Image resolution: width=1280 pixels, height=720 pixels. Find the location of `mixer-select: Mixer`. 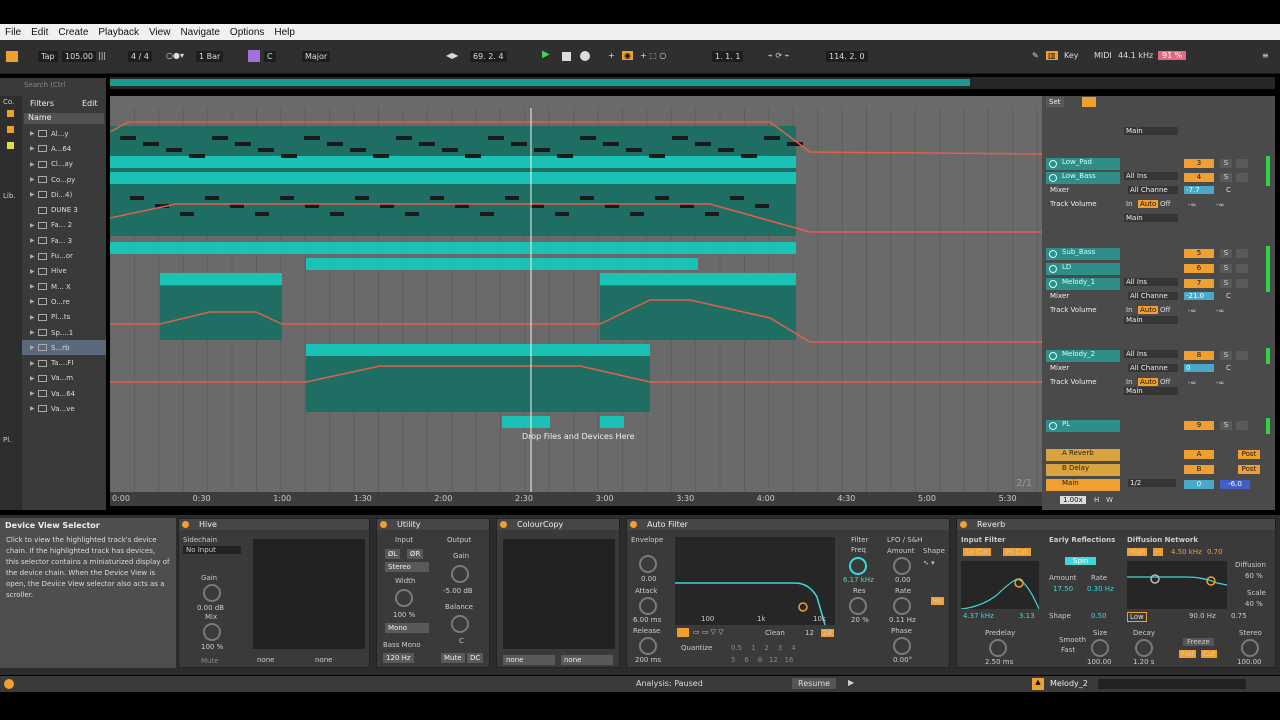

mixer-select: Mixer is located at coordinates (1059, 296).